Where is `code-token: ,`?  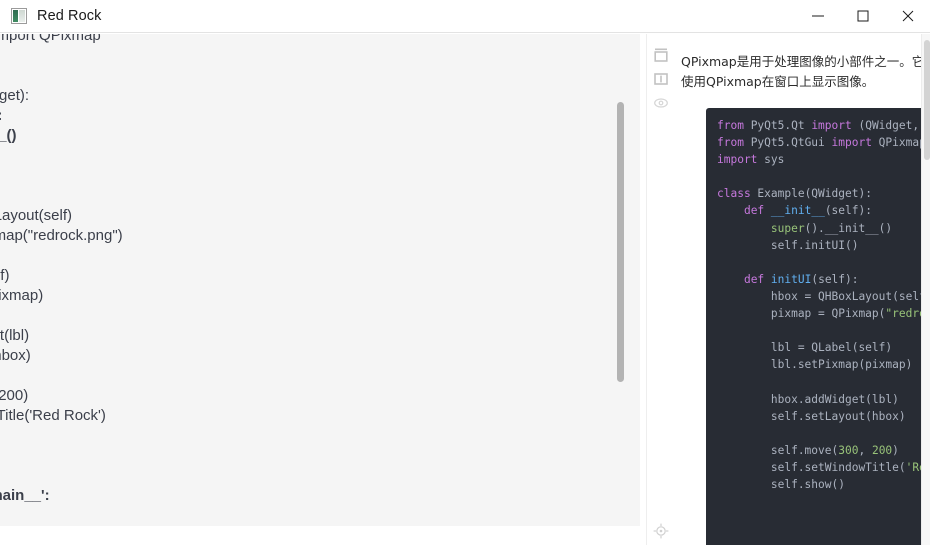 code-token: , is located at coordinates (865, 450).